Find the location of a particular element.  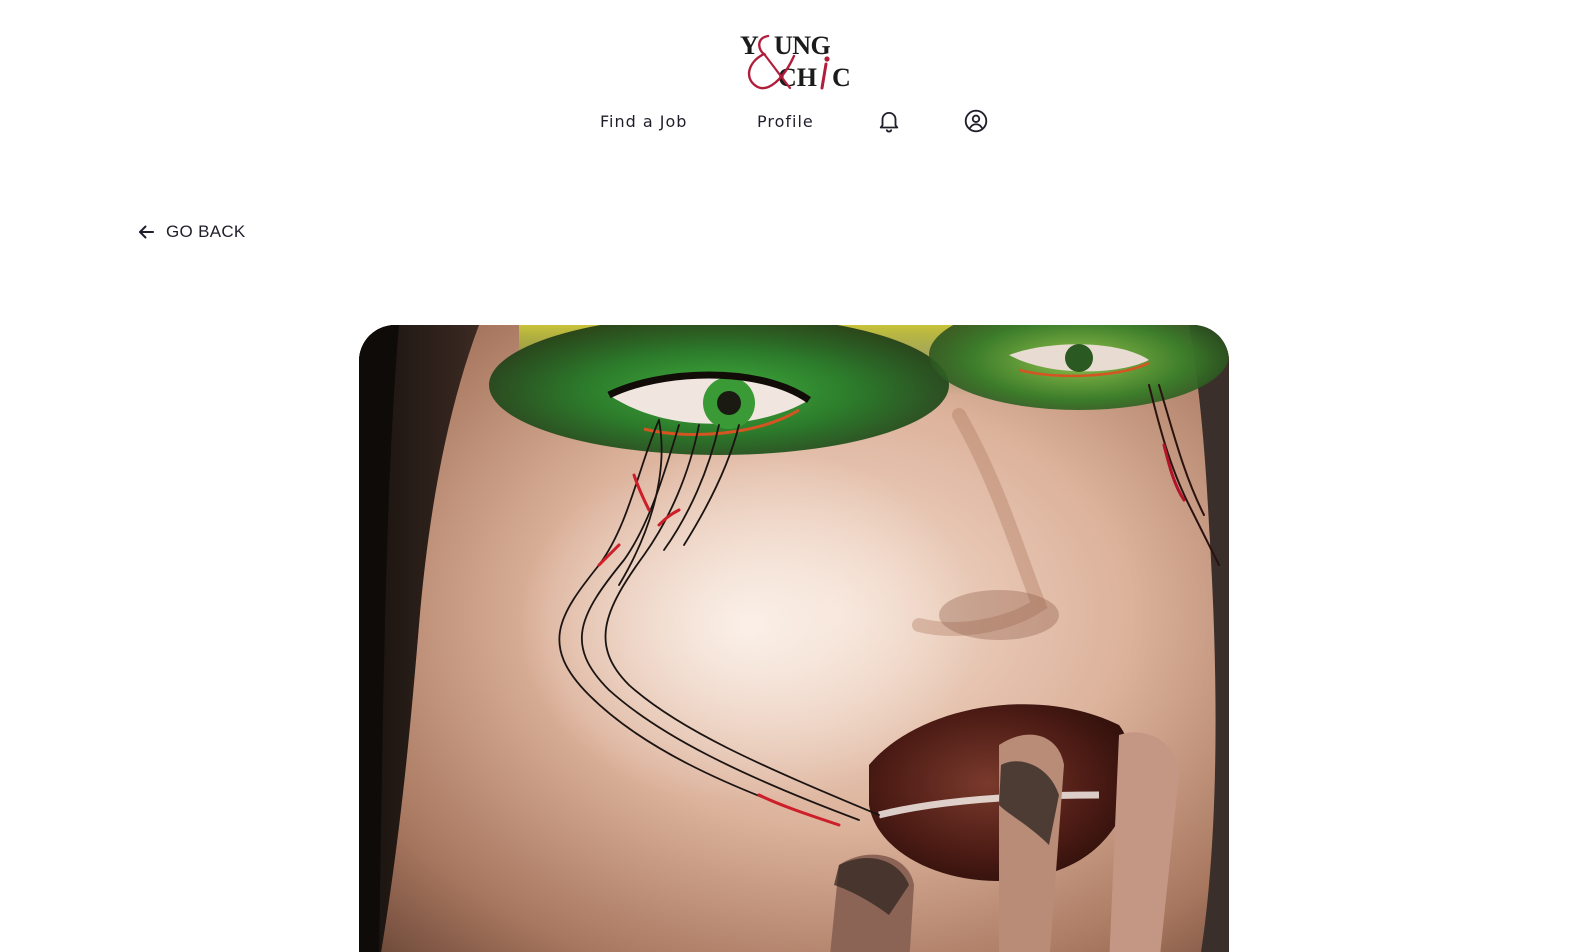

svg-text: UNG is located at coordinates (802, 45).